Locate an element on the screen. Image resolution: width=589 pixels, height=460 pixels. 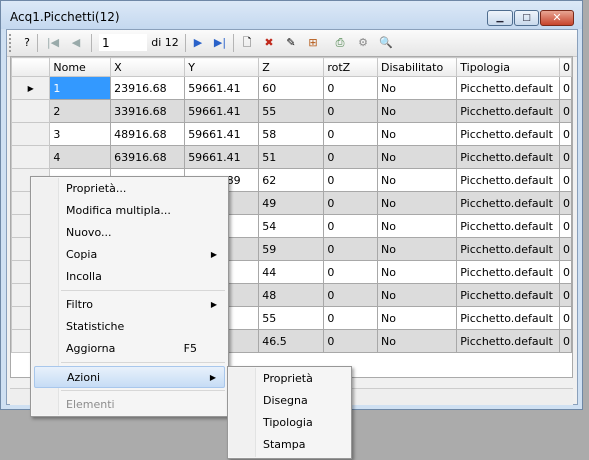
menu-item-filter: Filtro ▶ is located at coordinates (129, 305).